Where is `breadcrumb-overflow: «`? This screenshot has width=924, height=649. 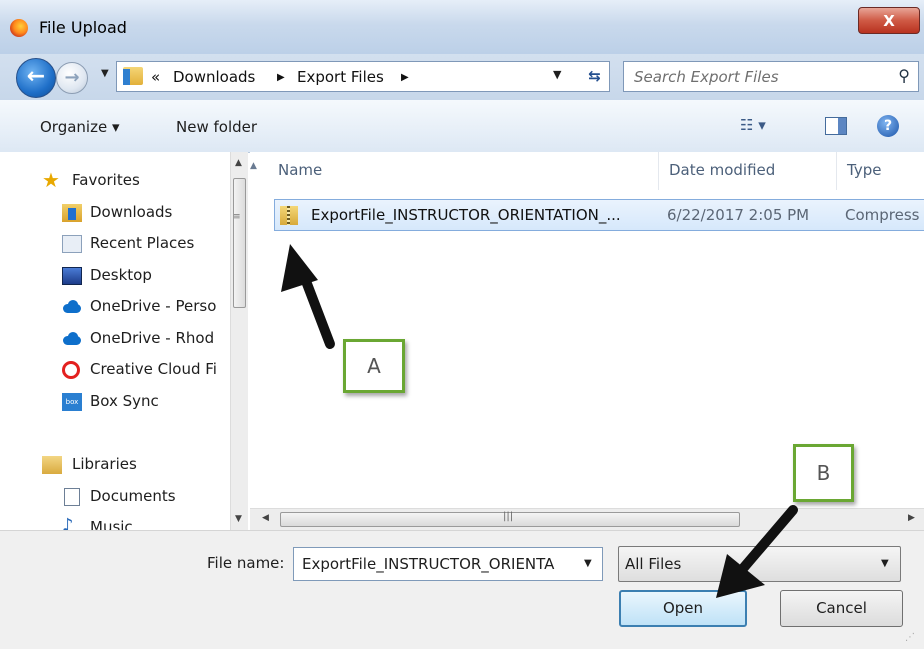 breadcrumb-overflow: « is located at coordinates (155, 77).